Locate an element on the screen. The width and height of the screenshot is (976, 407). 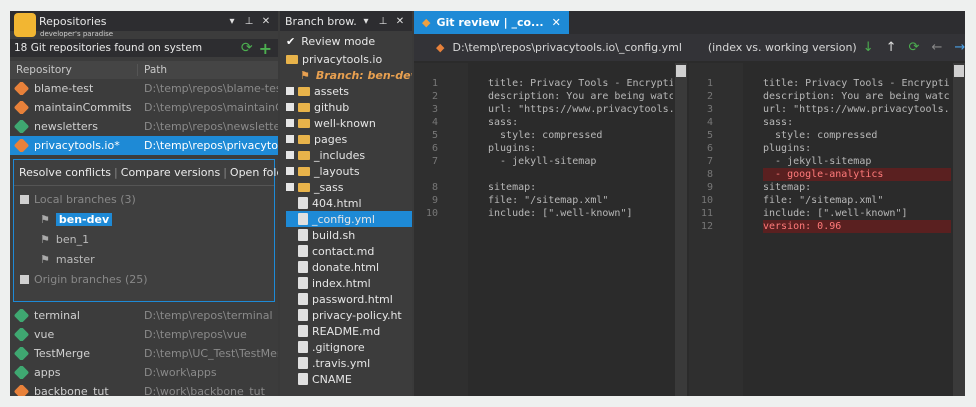
review-mode-toggle: ✔ Review mode is located at coordinates (346, 41).